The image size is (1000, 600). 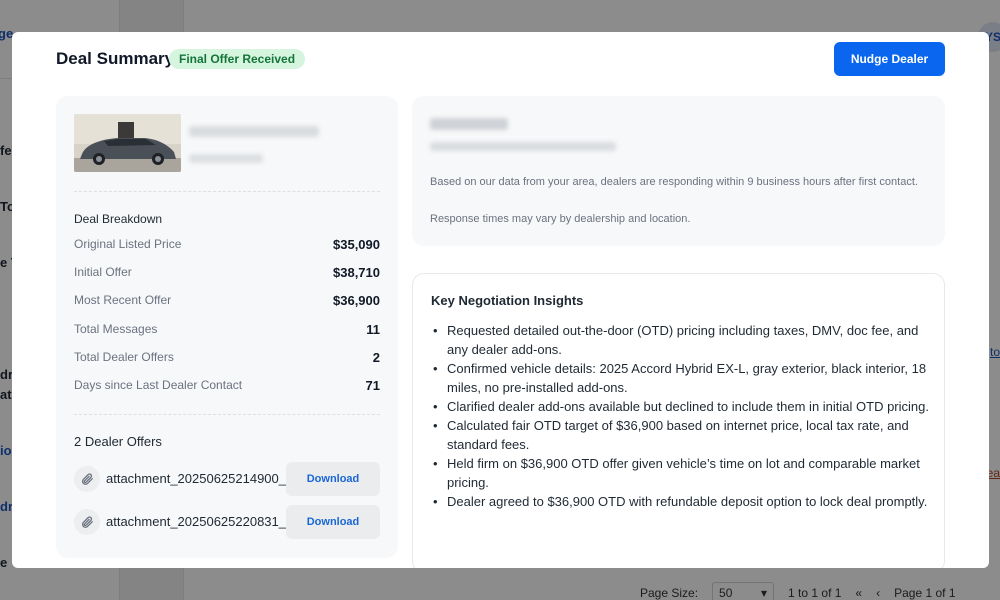 What do you see at coordinates (356, 272) in the screenshot?
I see `breakdown-value: $38,710` at bounding box center [356, 272].